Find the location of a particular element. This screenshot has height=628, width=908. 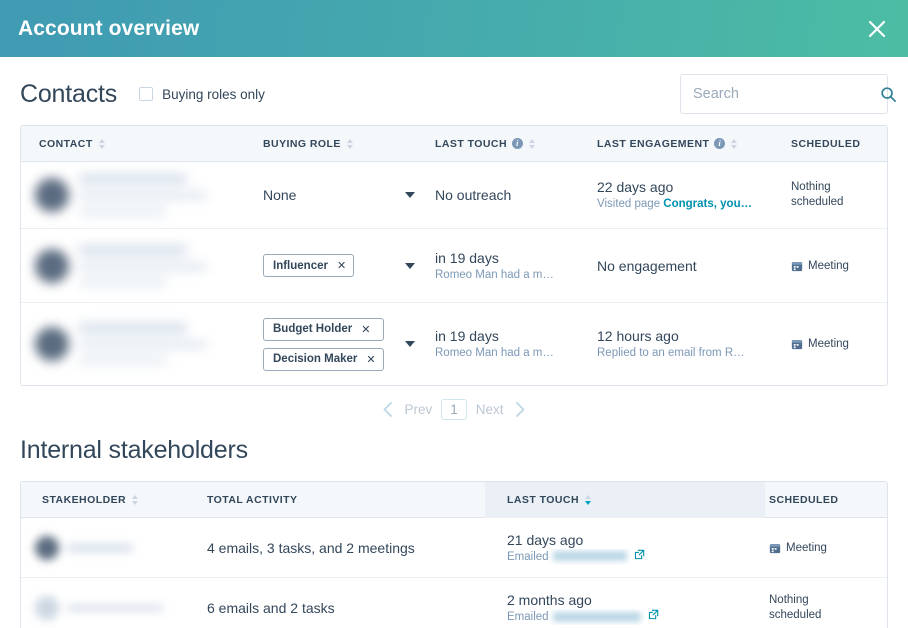

search-icon is located at coordinates (888, 94).